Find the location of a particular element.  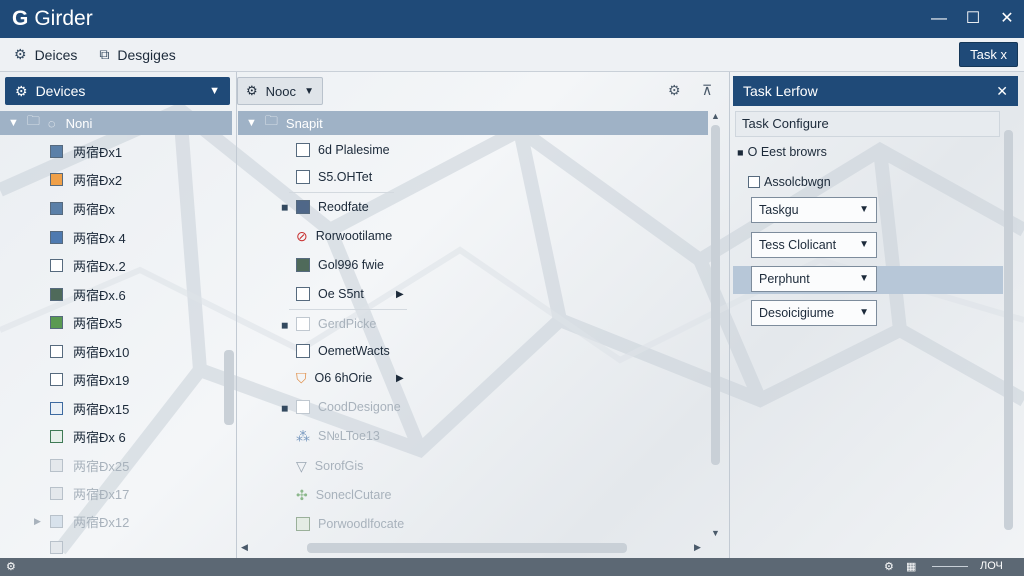

zoom-slider is located at coordinates (950, 566).